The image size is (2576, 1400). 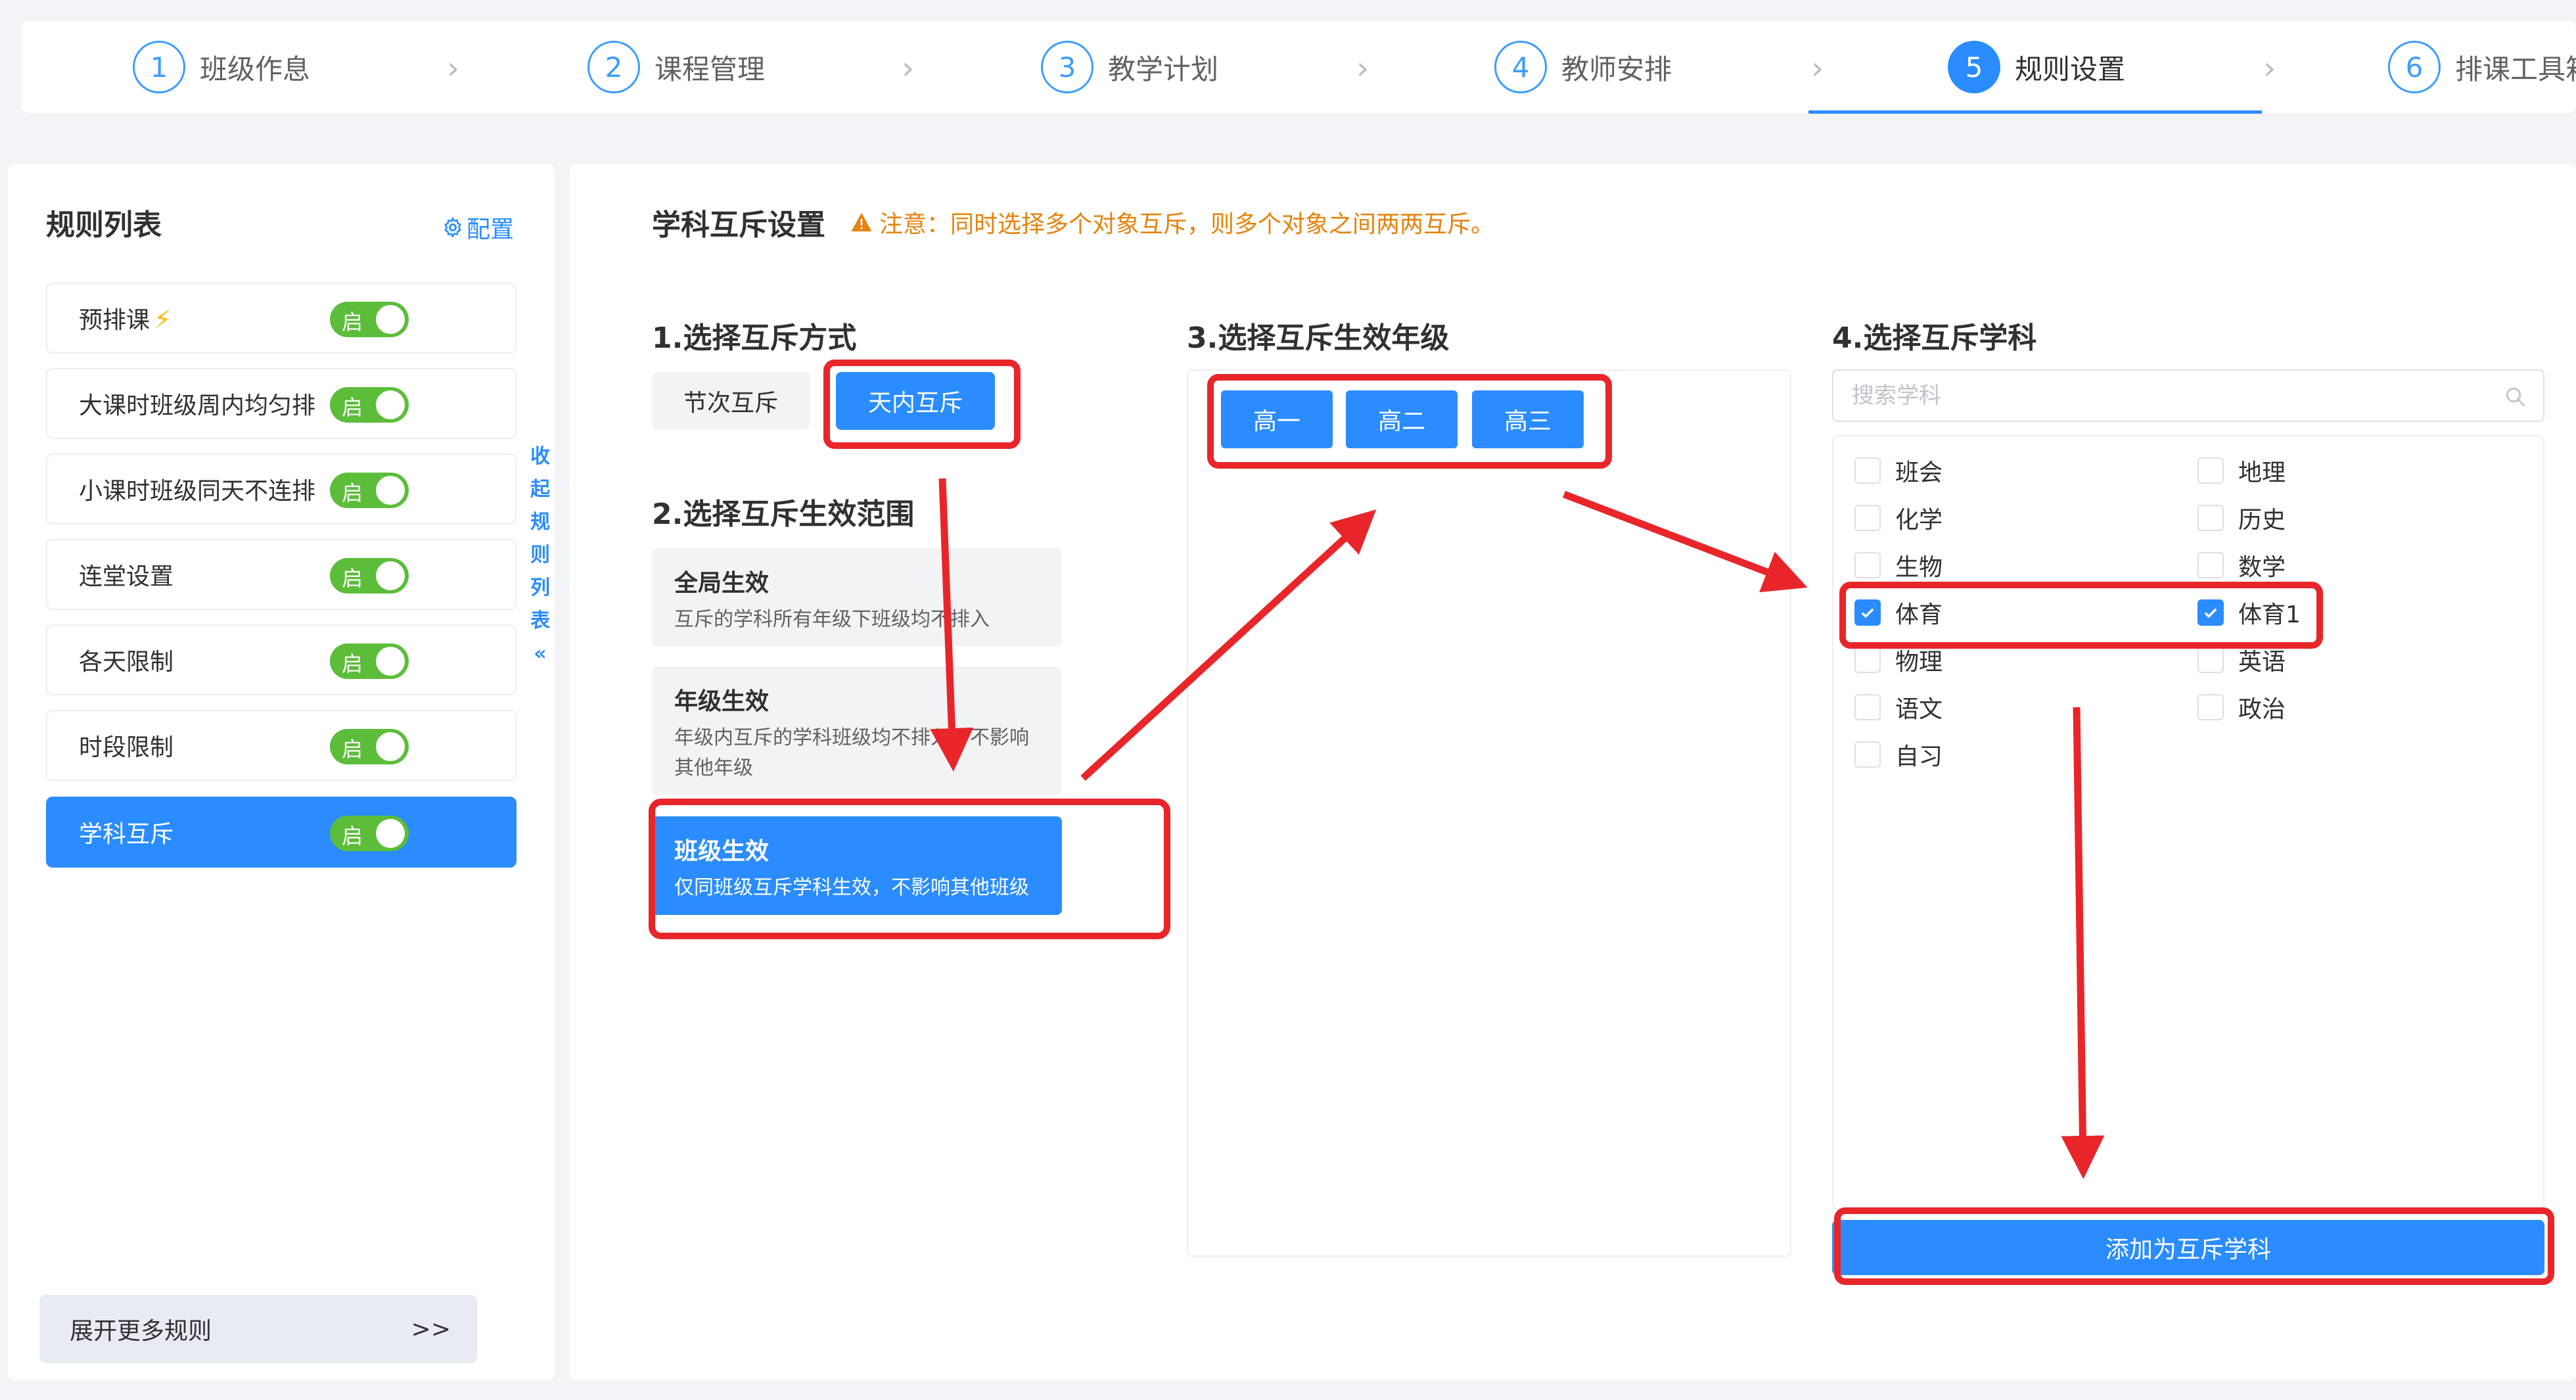 I want to click on chevron-right-icon: ›, so click(x=2269, y=68).